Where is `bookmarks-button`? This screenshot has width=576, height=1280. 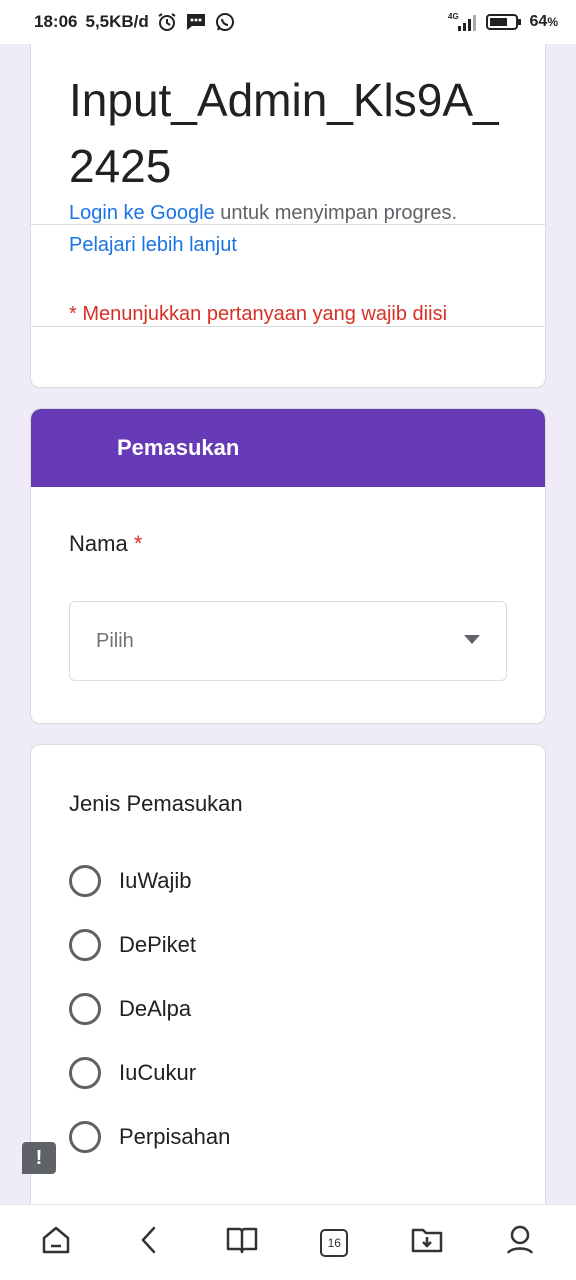
bookmarks-button is located at coordinates (242, 1243).